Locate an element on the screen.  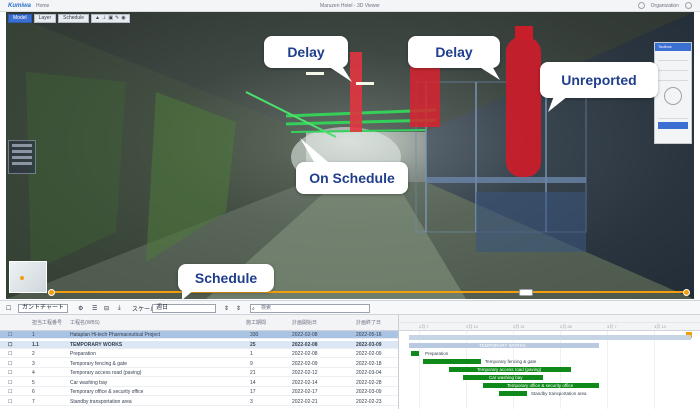
bar-temp-office: Temporary office & security office is located at coordinates (541, 385).